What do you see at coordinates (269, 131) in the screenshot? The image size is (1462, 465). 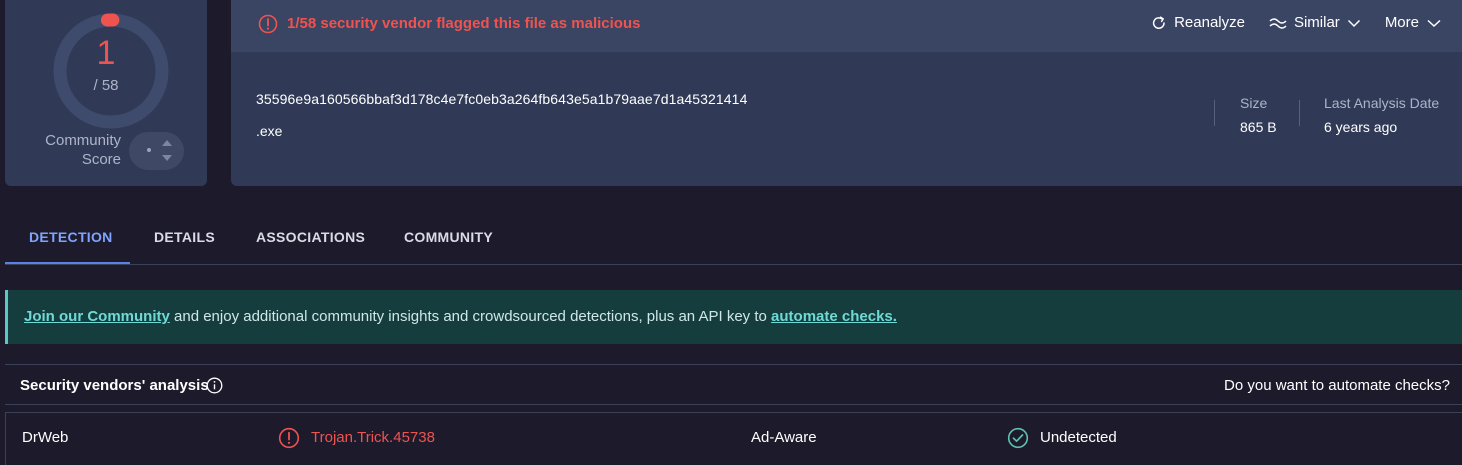 I see `file-extension: .exe` at bounding box center [269, 131].